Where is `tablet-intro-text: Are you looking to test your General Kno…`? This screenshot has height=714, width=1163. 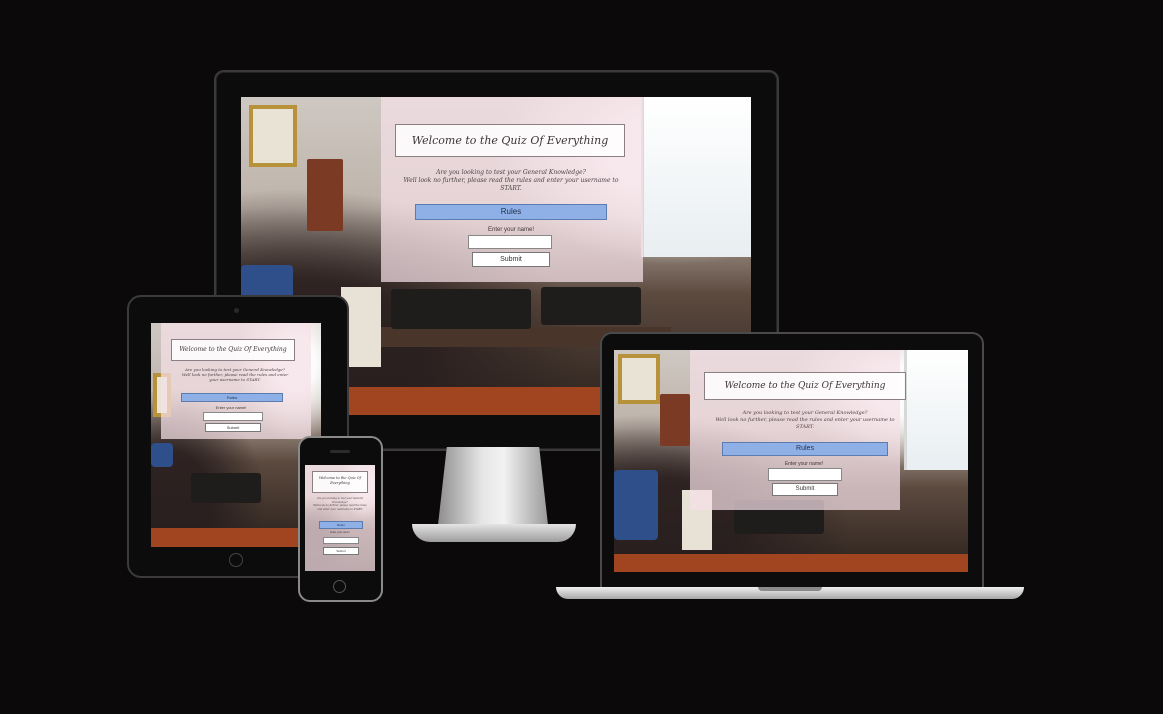 tablet-intro-text: Are you looking to test your General Kno… is located at coordinates (235, 374).